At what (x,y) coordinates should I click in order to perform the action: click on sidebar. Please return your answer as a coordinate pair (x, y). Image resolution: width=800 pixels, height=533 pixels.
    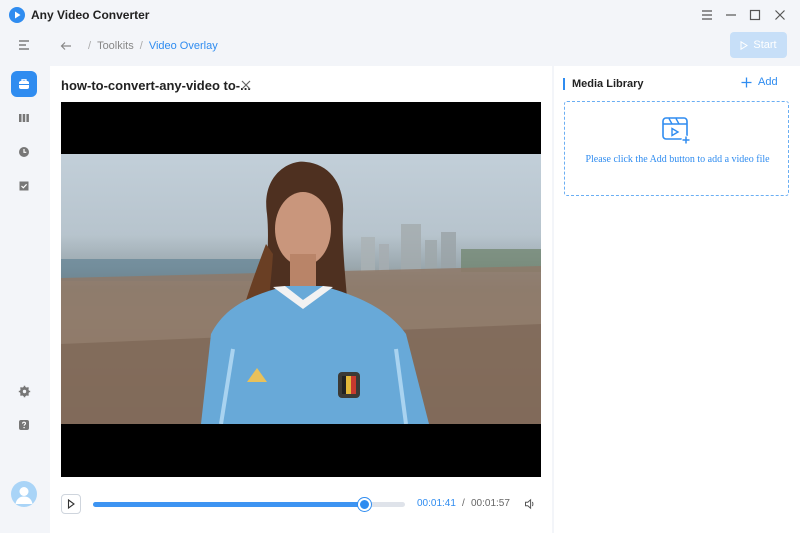
    Looking at the image, I should click on (24, 281).